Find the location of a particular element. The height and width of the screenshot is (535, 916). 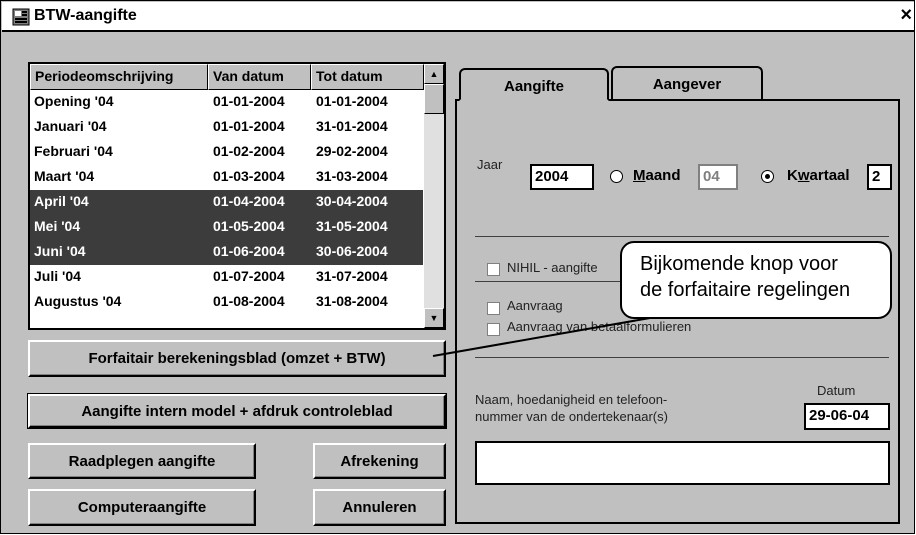

callout-line-2: de forfaitaire regelingen is located at coordinates (745, 290).